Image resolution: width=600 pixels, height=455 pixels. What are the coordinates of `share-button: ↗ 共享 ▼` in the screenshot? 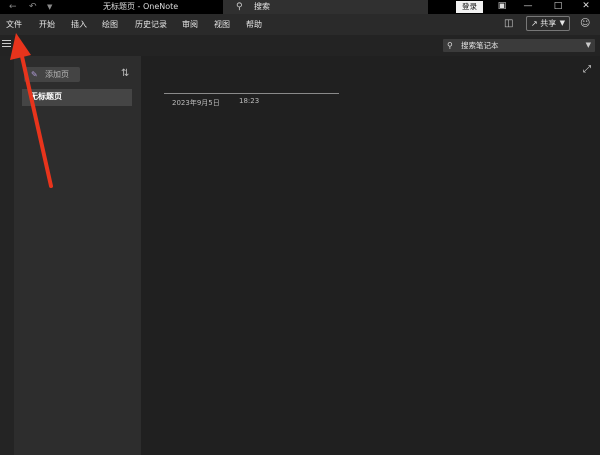 It's located at (548, 23).